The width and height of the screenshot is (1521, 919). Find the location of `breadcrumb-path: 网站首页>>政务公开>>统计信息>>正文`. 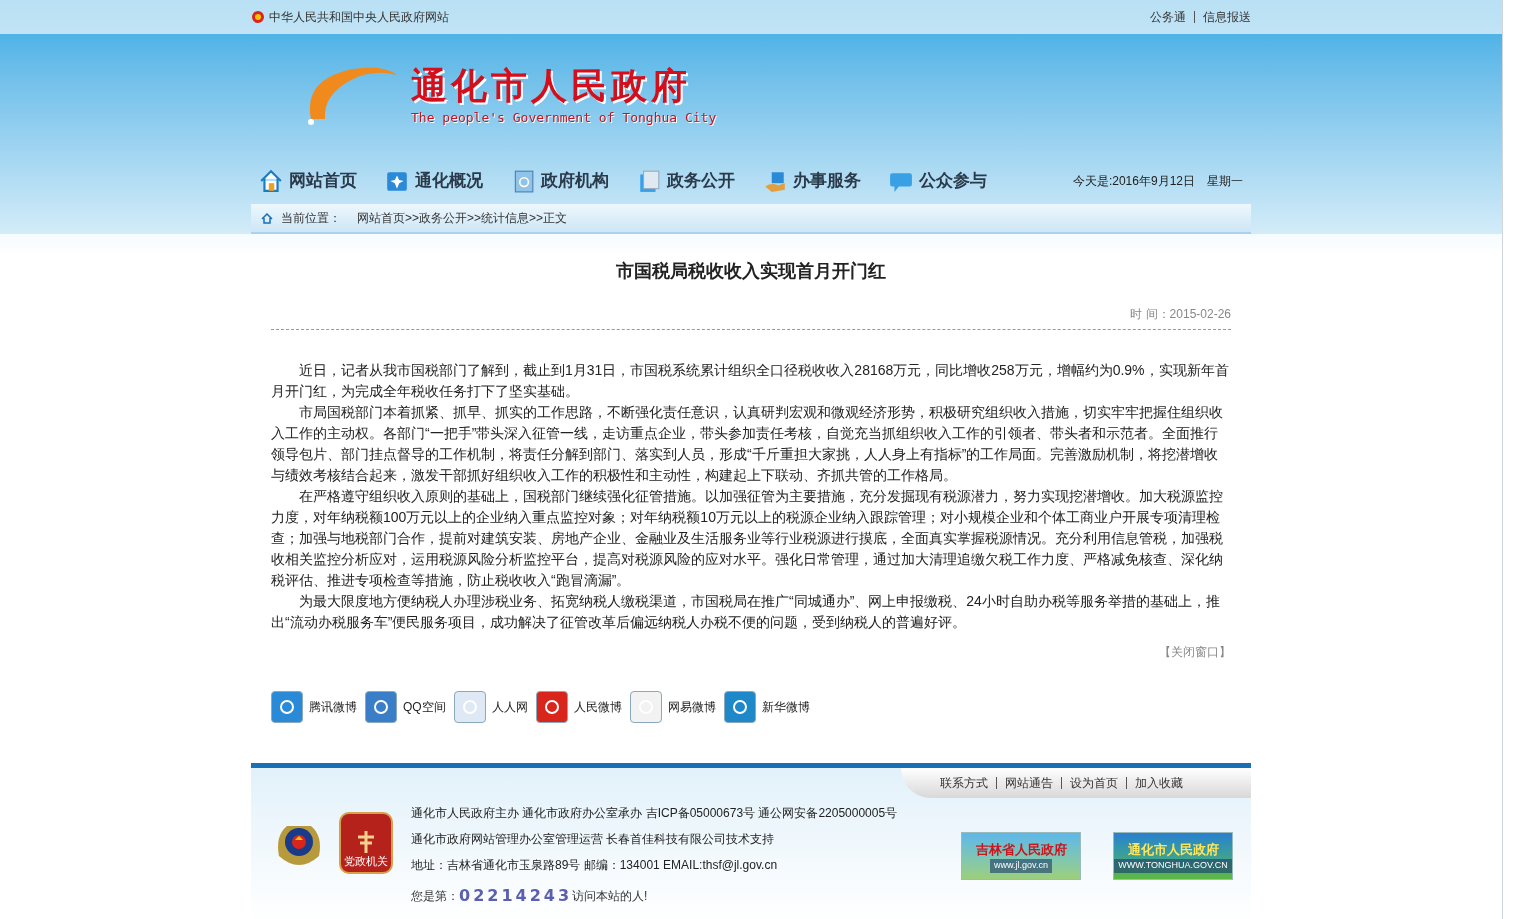

breadcrumb-path: 网站首页>>政务公开>>统计信息>>正文 is located at coordinates (462, 218).